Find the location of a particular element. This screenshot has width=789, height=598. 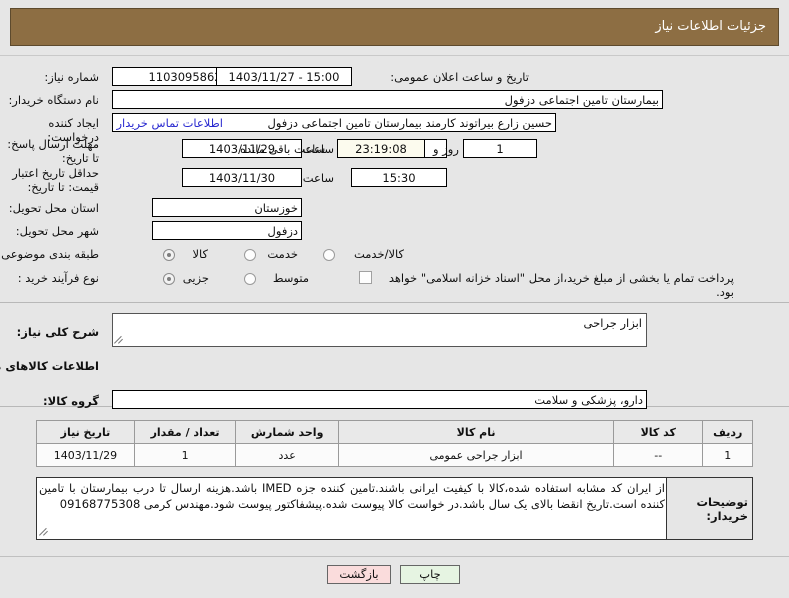

th-name: نام کالا is located at coordinates (476, 432).